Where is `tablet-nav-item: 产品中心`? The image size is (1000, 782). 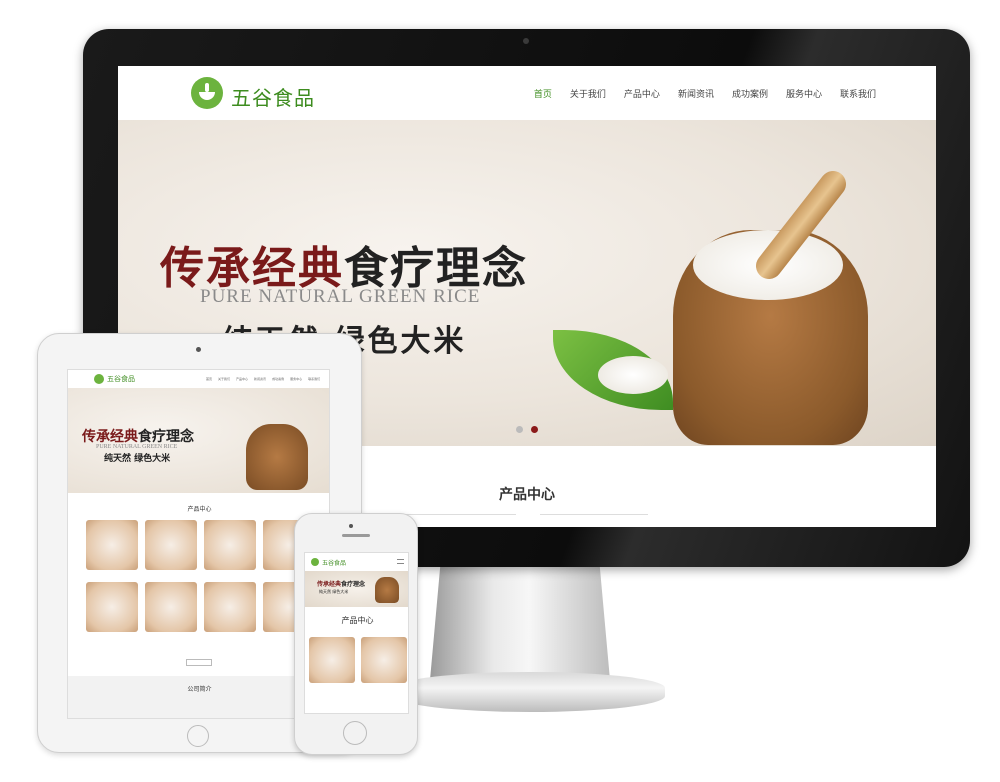
tablet-nav-item: 产品中心 is located at coordinates (242, 379).